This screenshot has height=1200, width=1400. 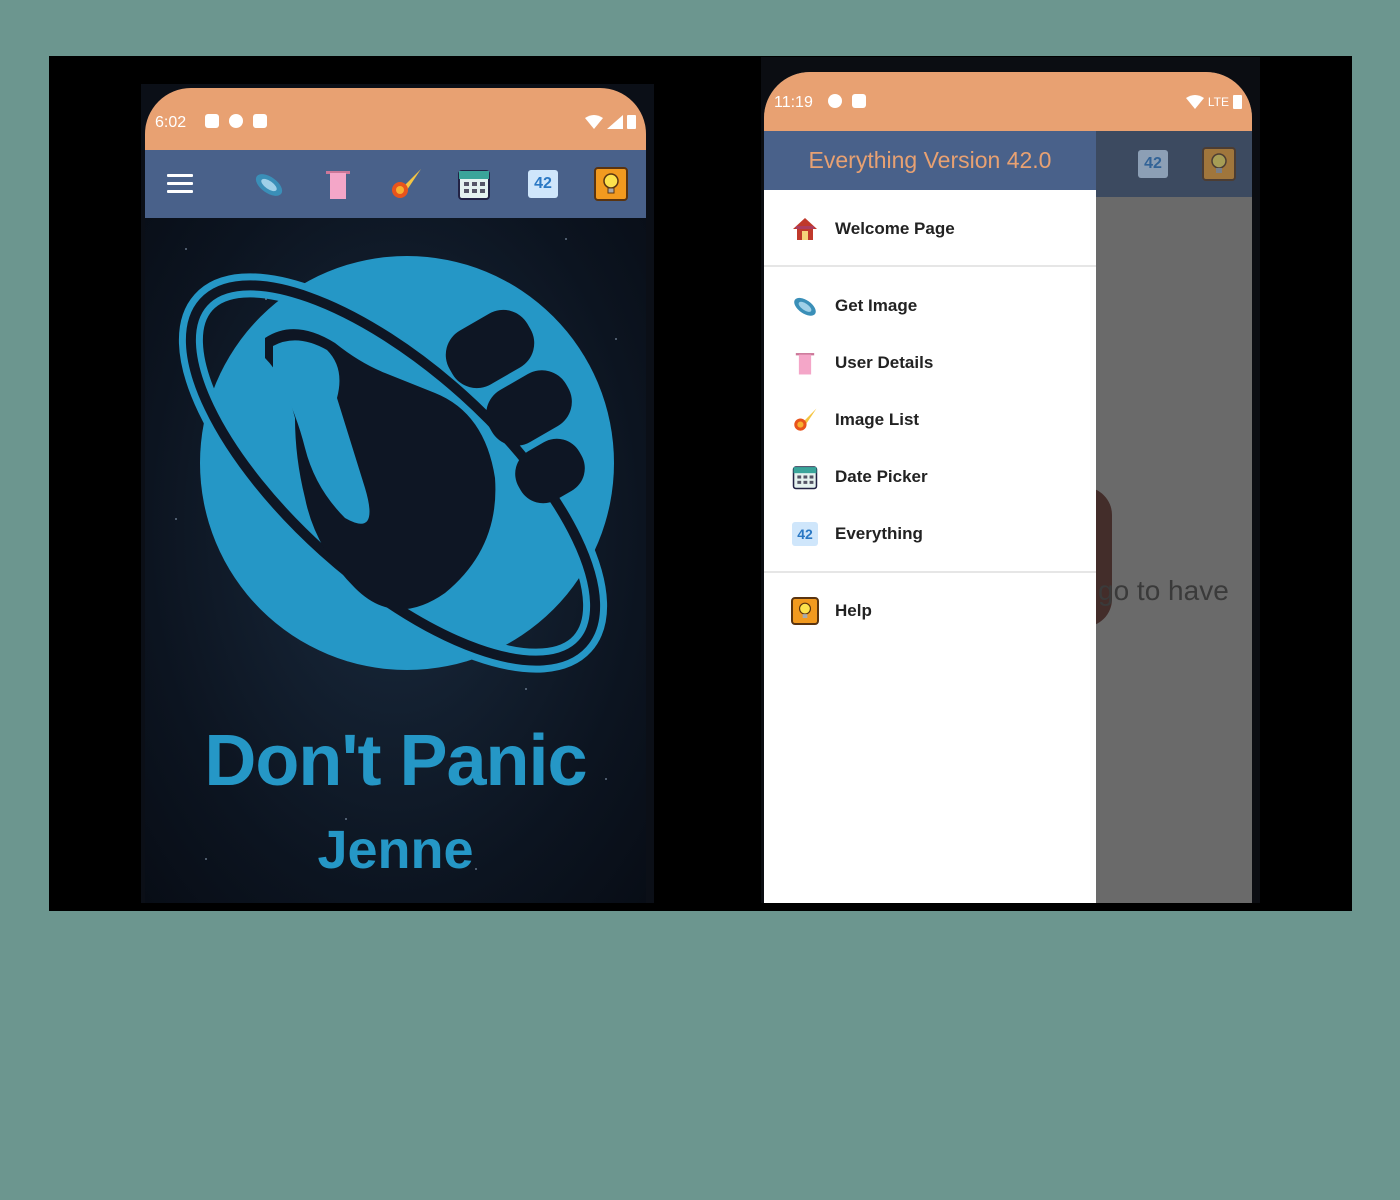 I want to click on network-type: LTE, so click(x=1218, y=101).